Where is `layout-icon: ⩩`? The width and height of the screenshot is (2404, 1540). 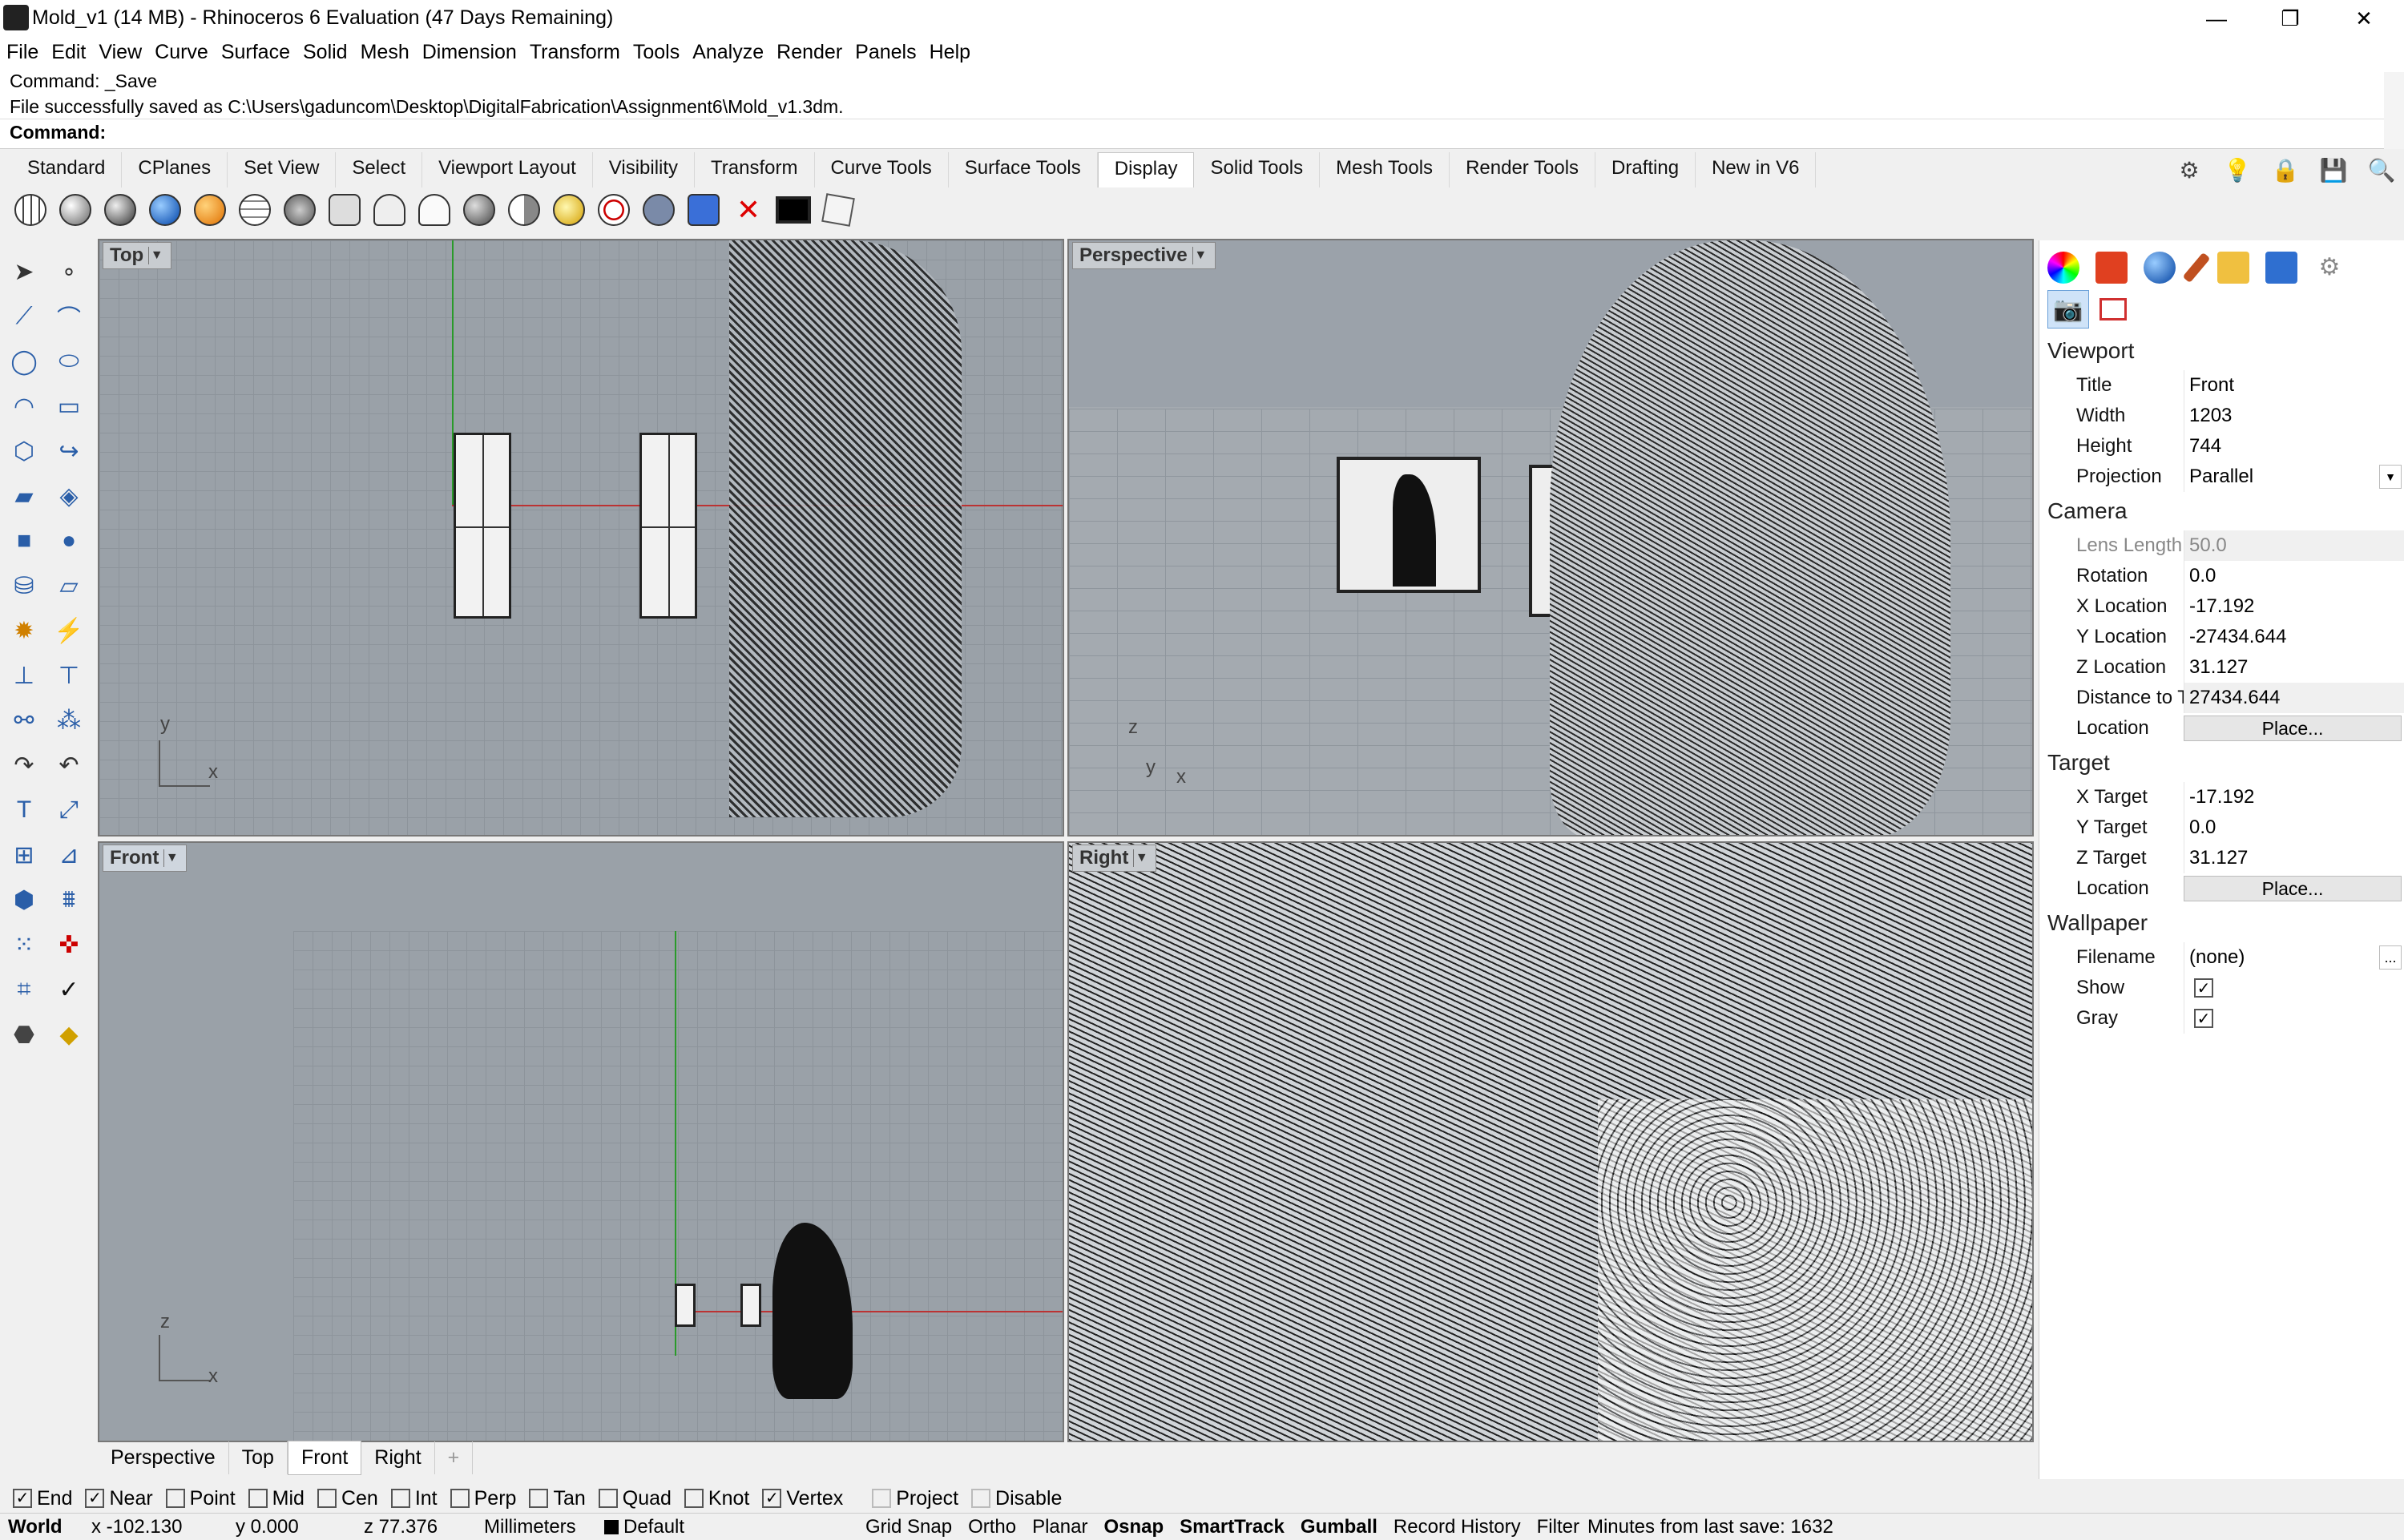 layout-icon: ⩩ is located at coordinates (69, 900).